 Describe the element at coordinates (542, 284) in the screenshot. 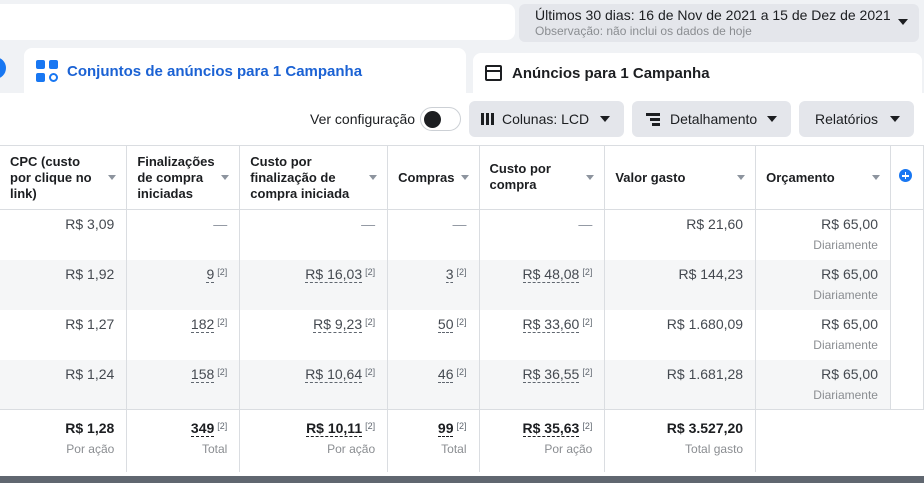

I see `cost-purchase-cell: R$ 48,08 [2]` at that location.